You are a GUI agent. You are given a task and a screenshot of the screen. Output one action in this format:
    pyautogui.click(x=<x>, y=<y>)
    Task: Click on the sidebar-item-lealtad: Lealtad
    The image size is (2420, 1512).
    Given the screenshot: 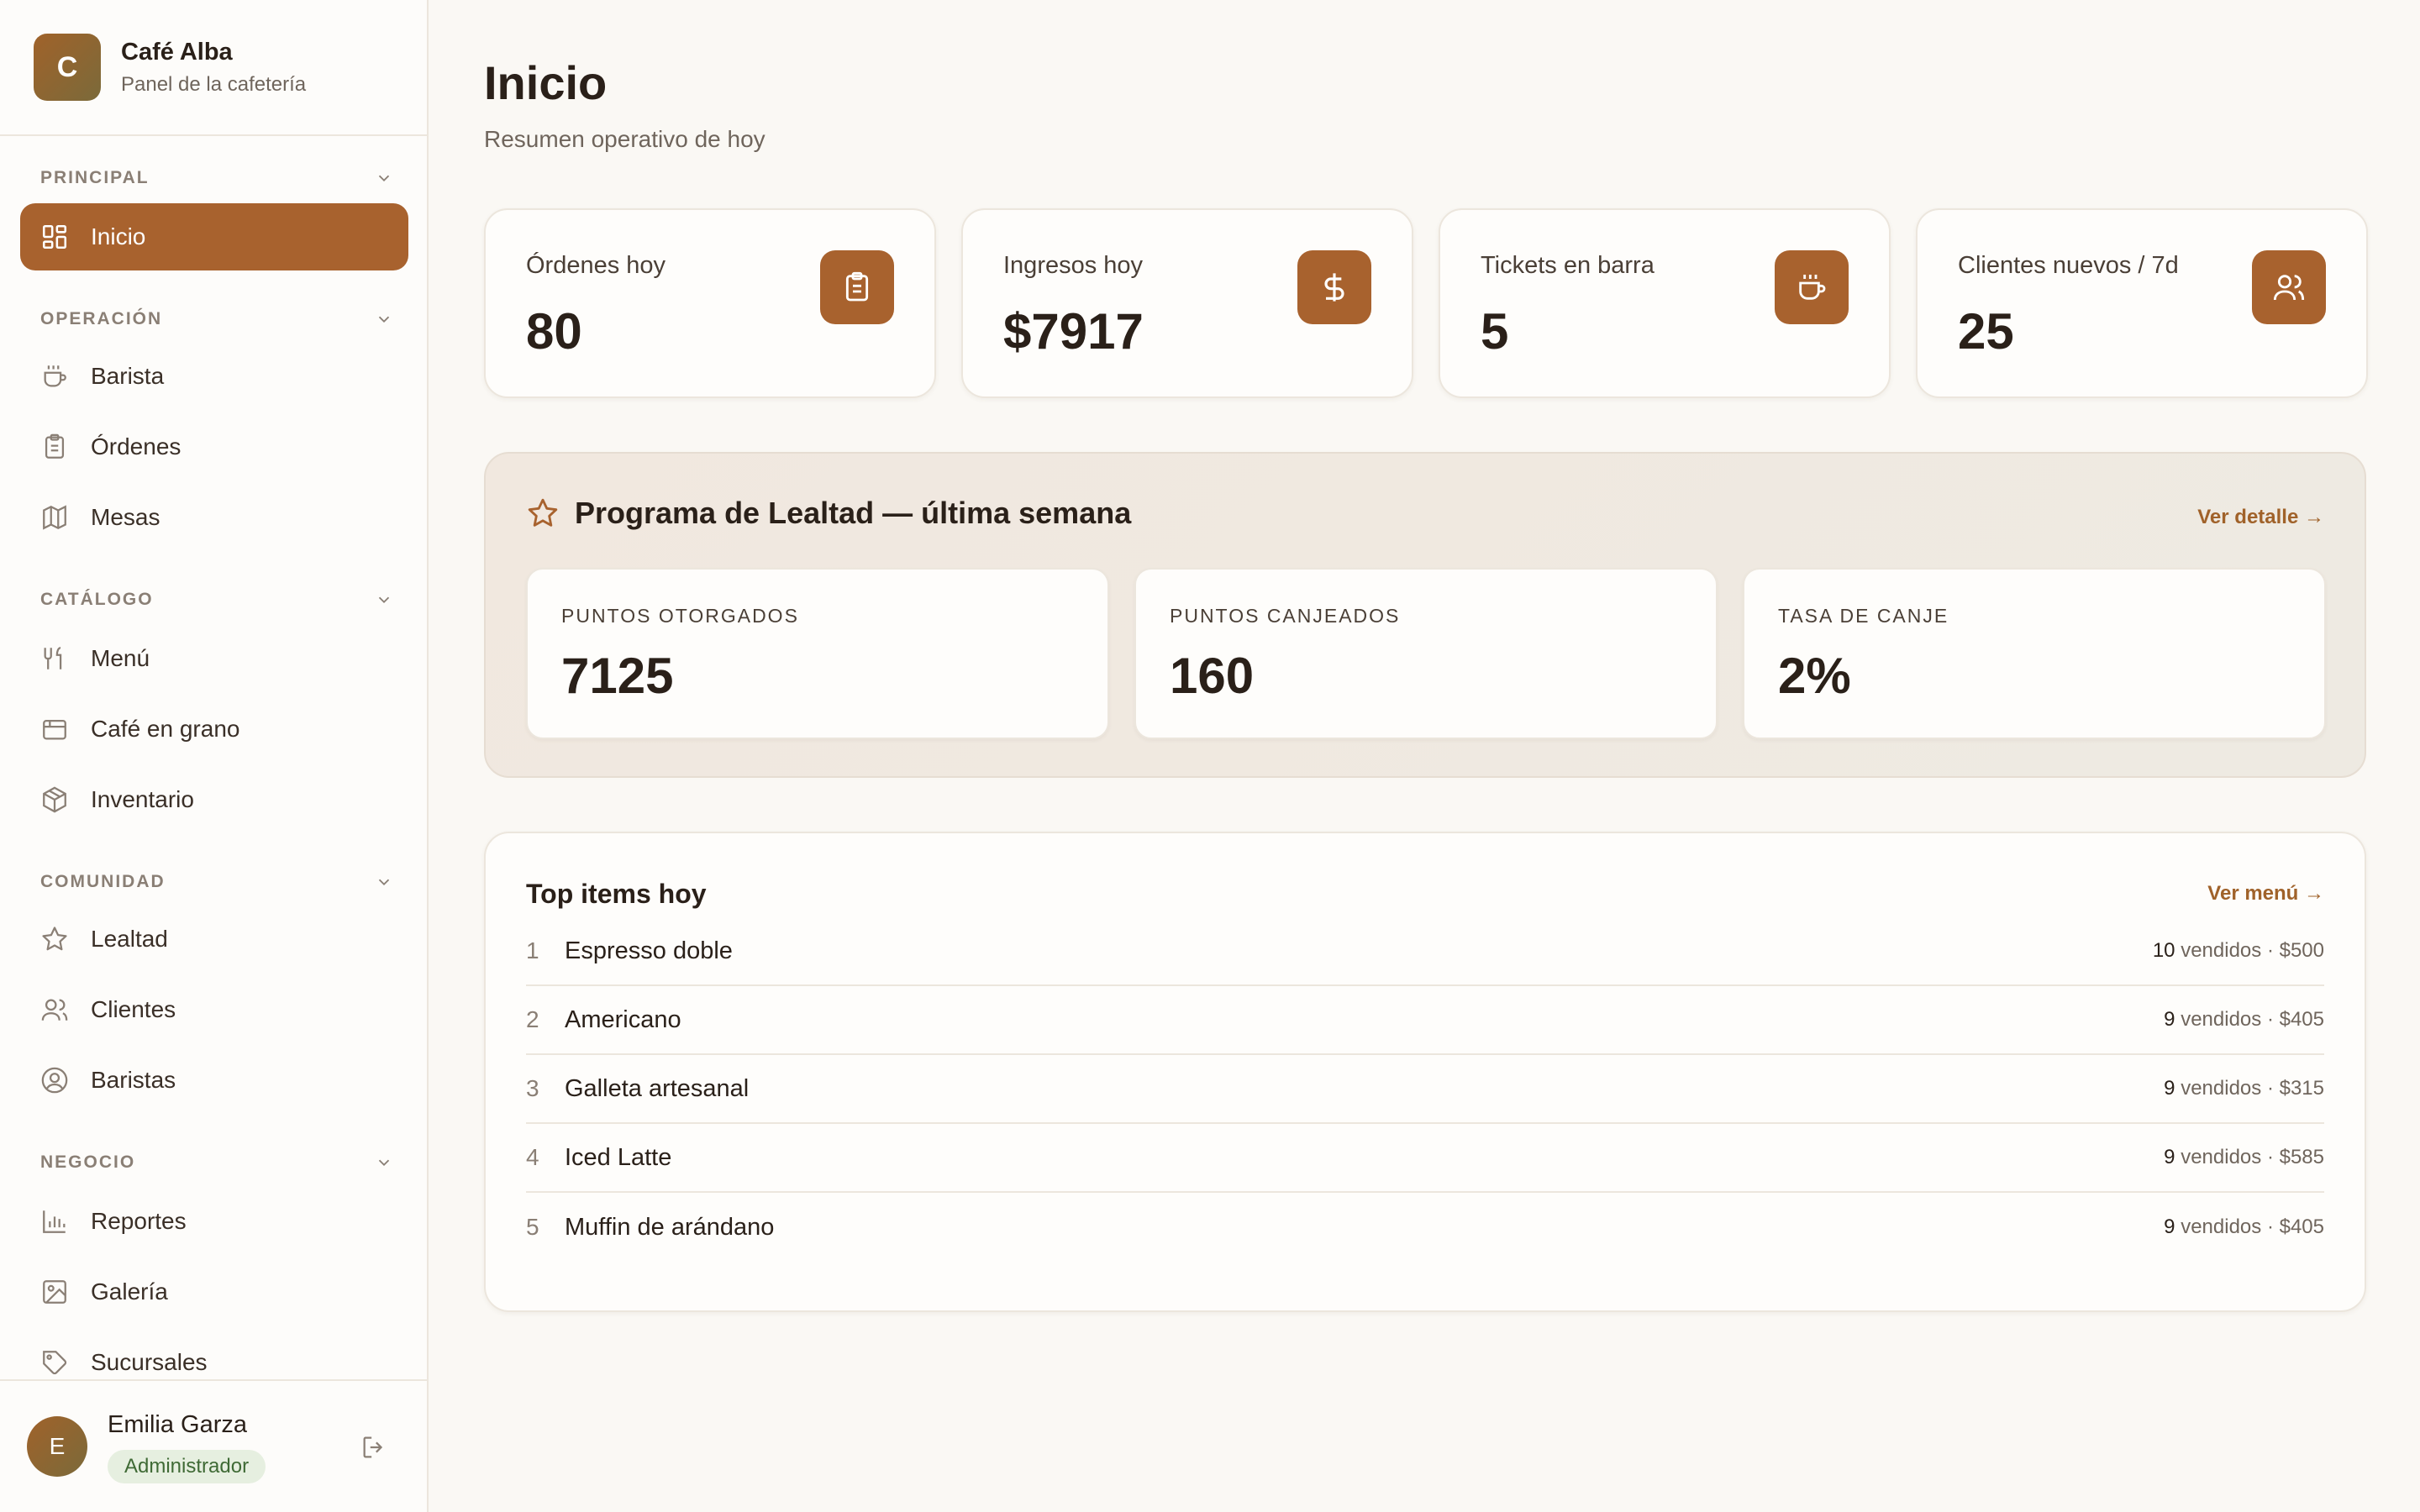 What is the action you would take?
    pyautogui.click(x=214, y=939)
    